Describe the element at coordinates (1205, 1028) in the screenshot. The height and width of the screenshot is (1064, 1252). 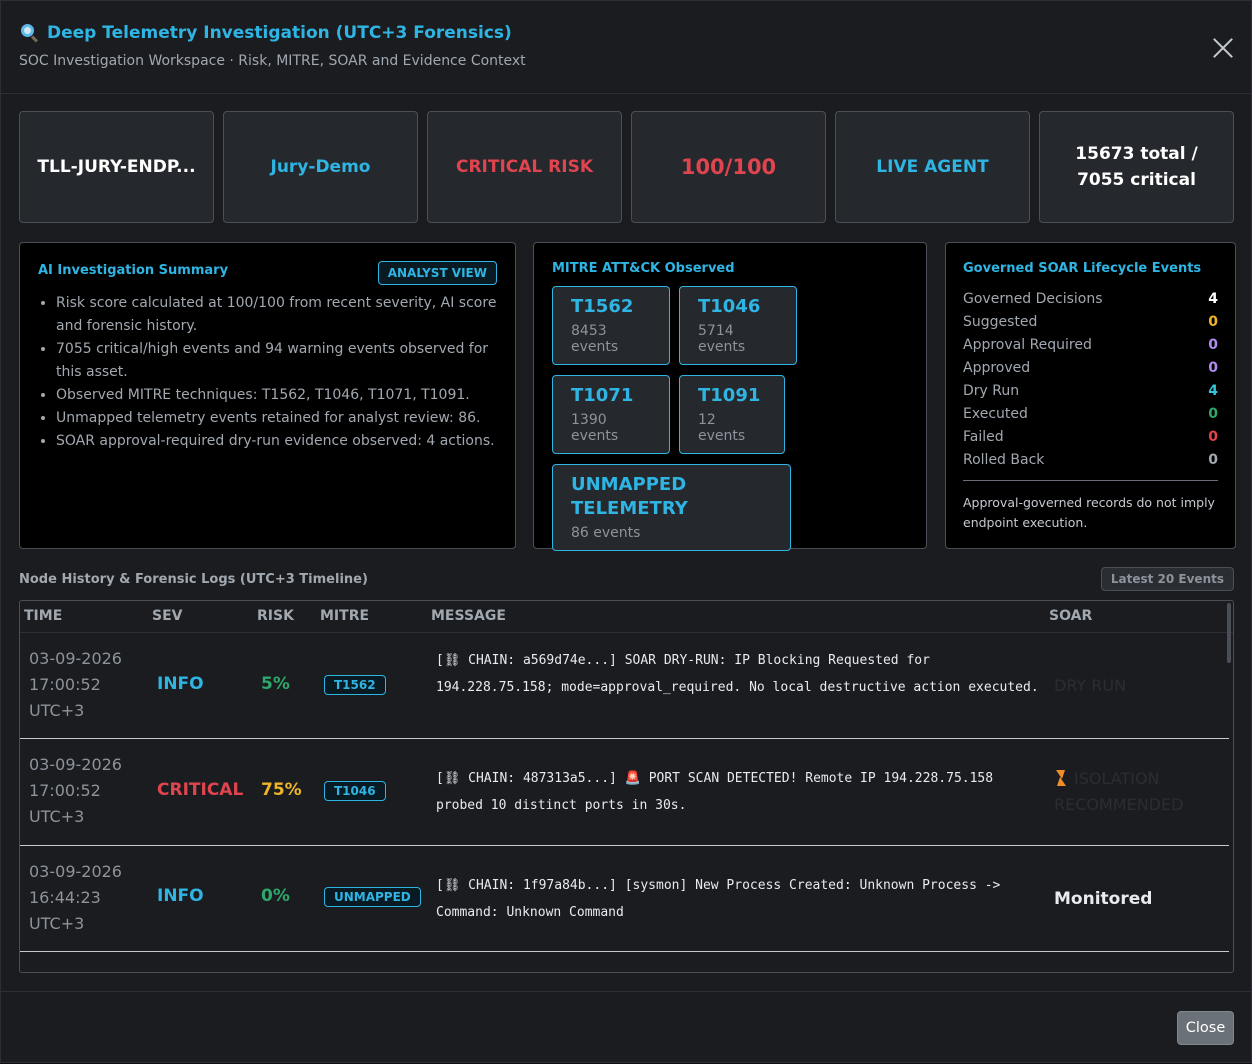
I see `close-button: Close` at that location.